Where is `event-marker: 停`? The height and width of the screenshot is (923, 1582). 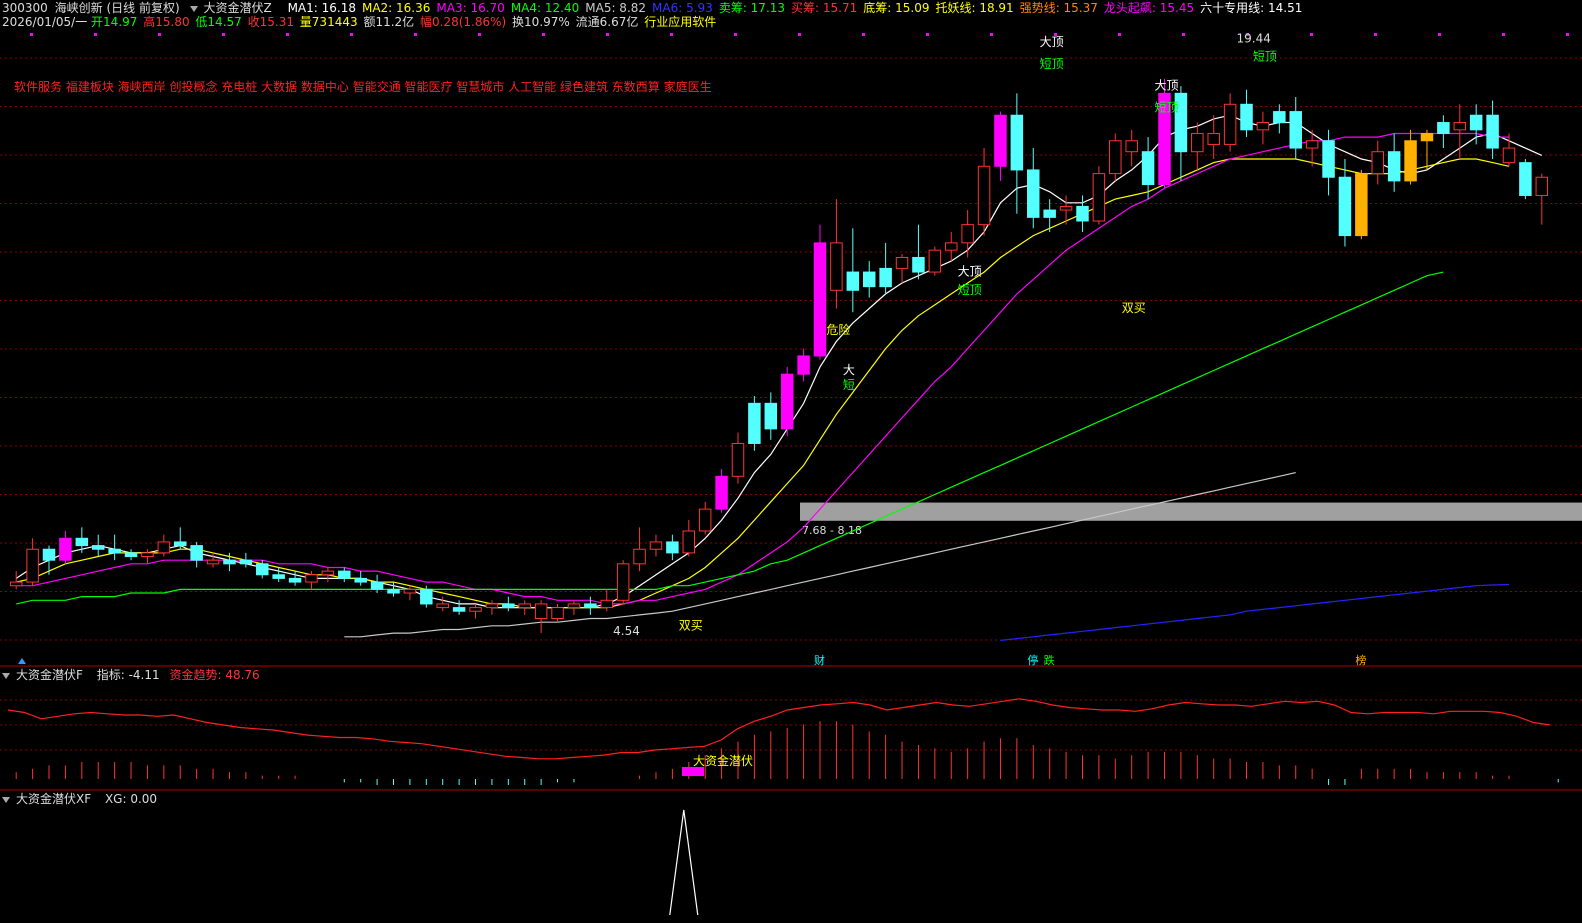
event-marker: 停 is located at coordinates (1032, 660).